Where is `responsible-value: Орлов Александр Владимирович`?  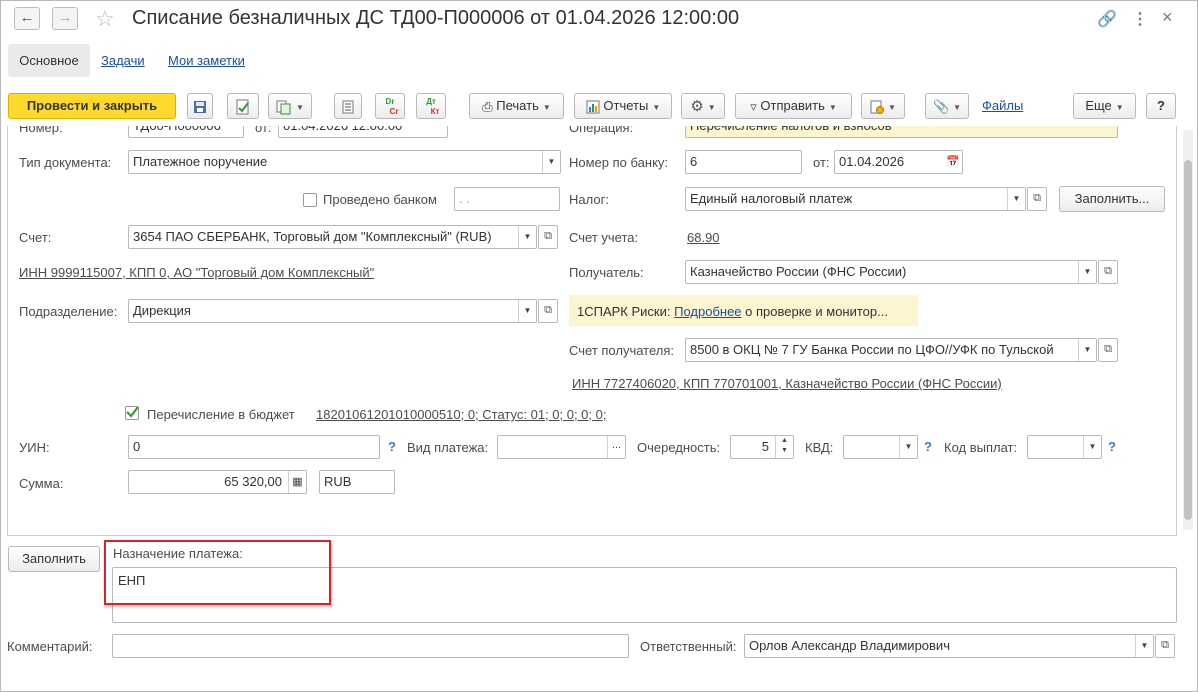
responsible-value: Орлов Александр Владимирович is located at coordinates (849, 645).